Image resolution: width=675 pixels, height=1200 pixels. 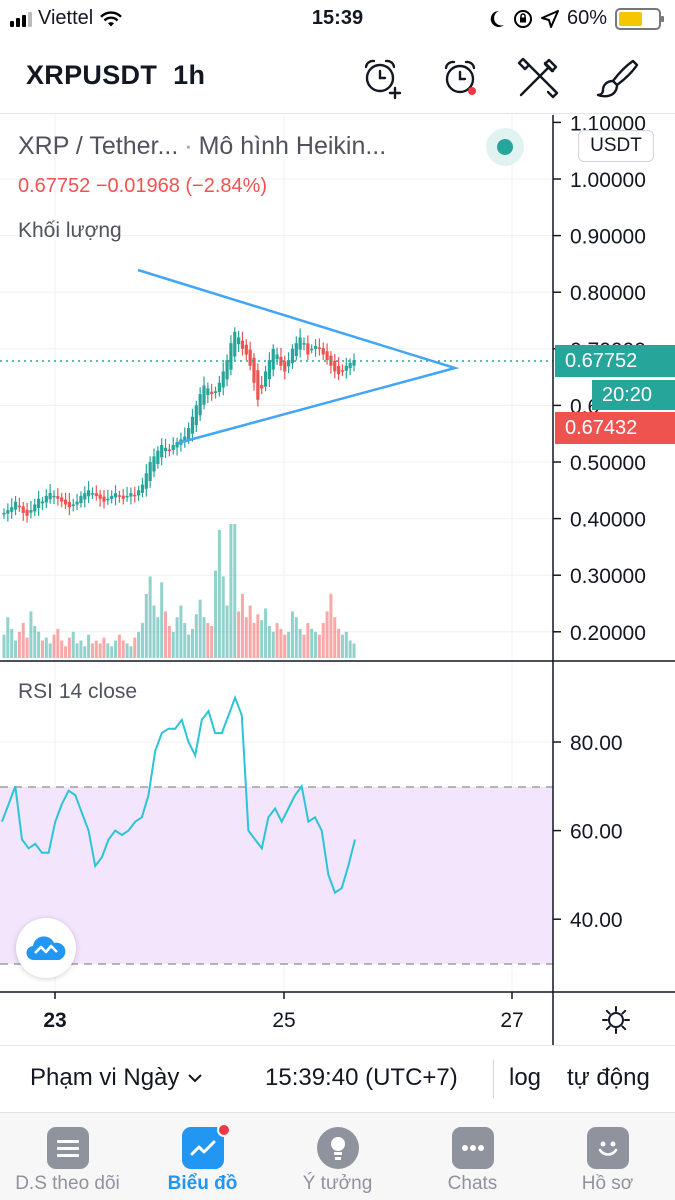 I want to click on tab-profile: Hồ sơ, so click(x=607, y=1156).